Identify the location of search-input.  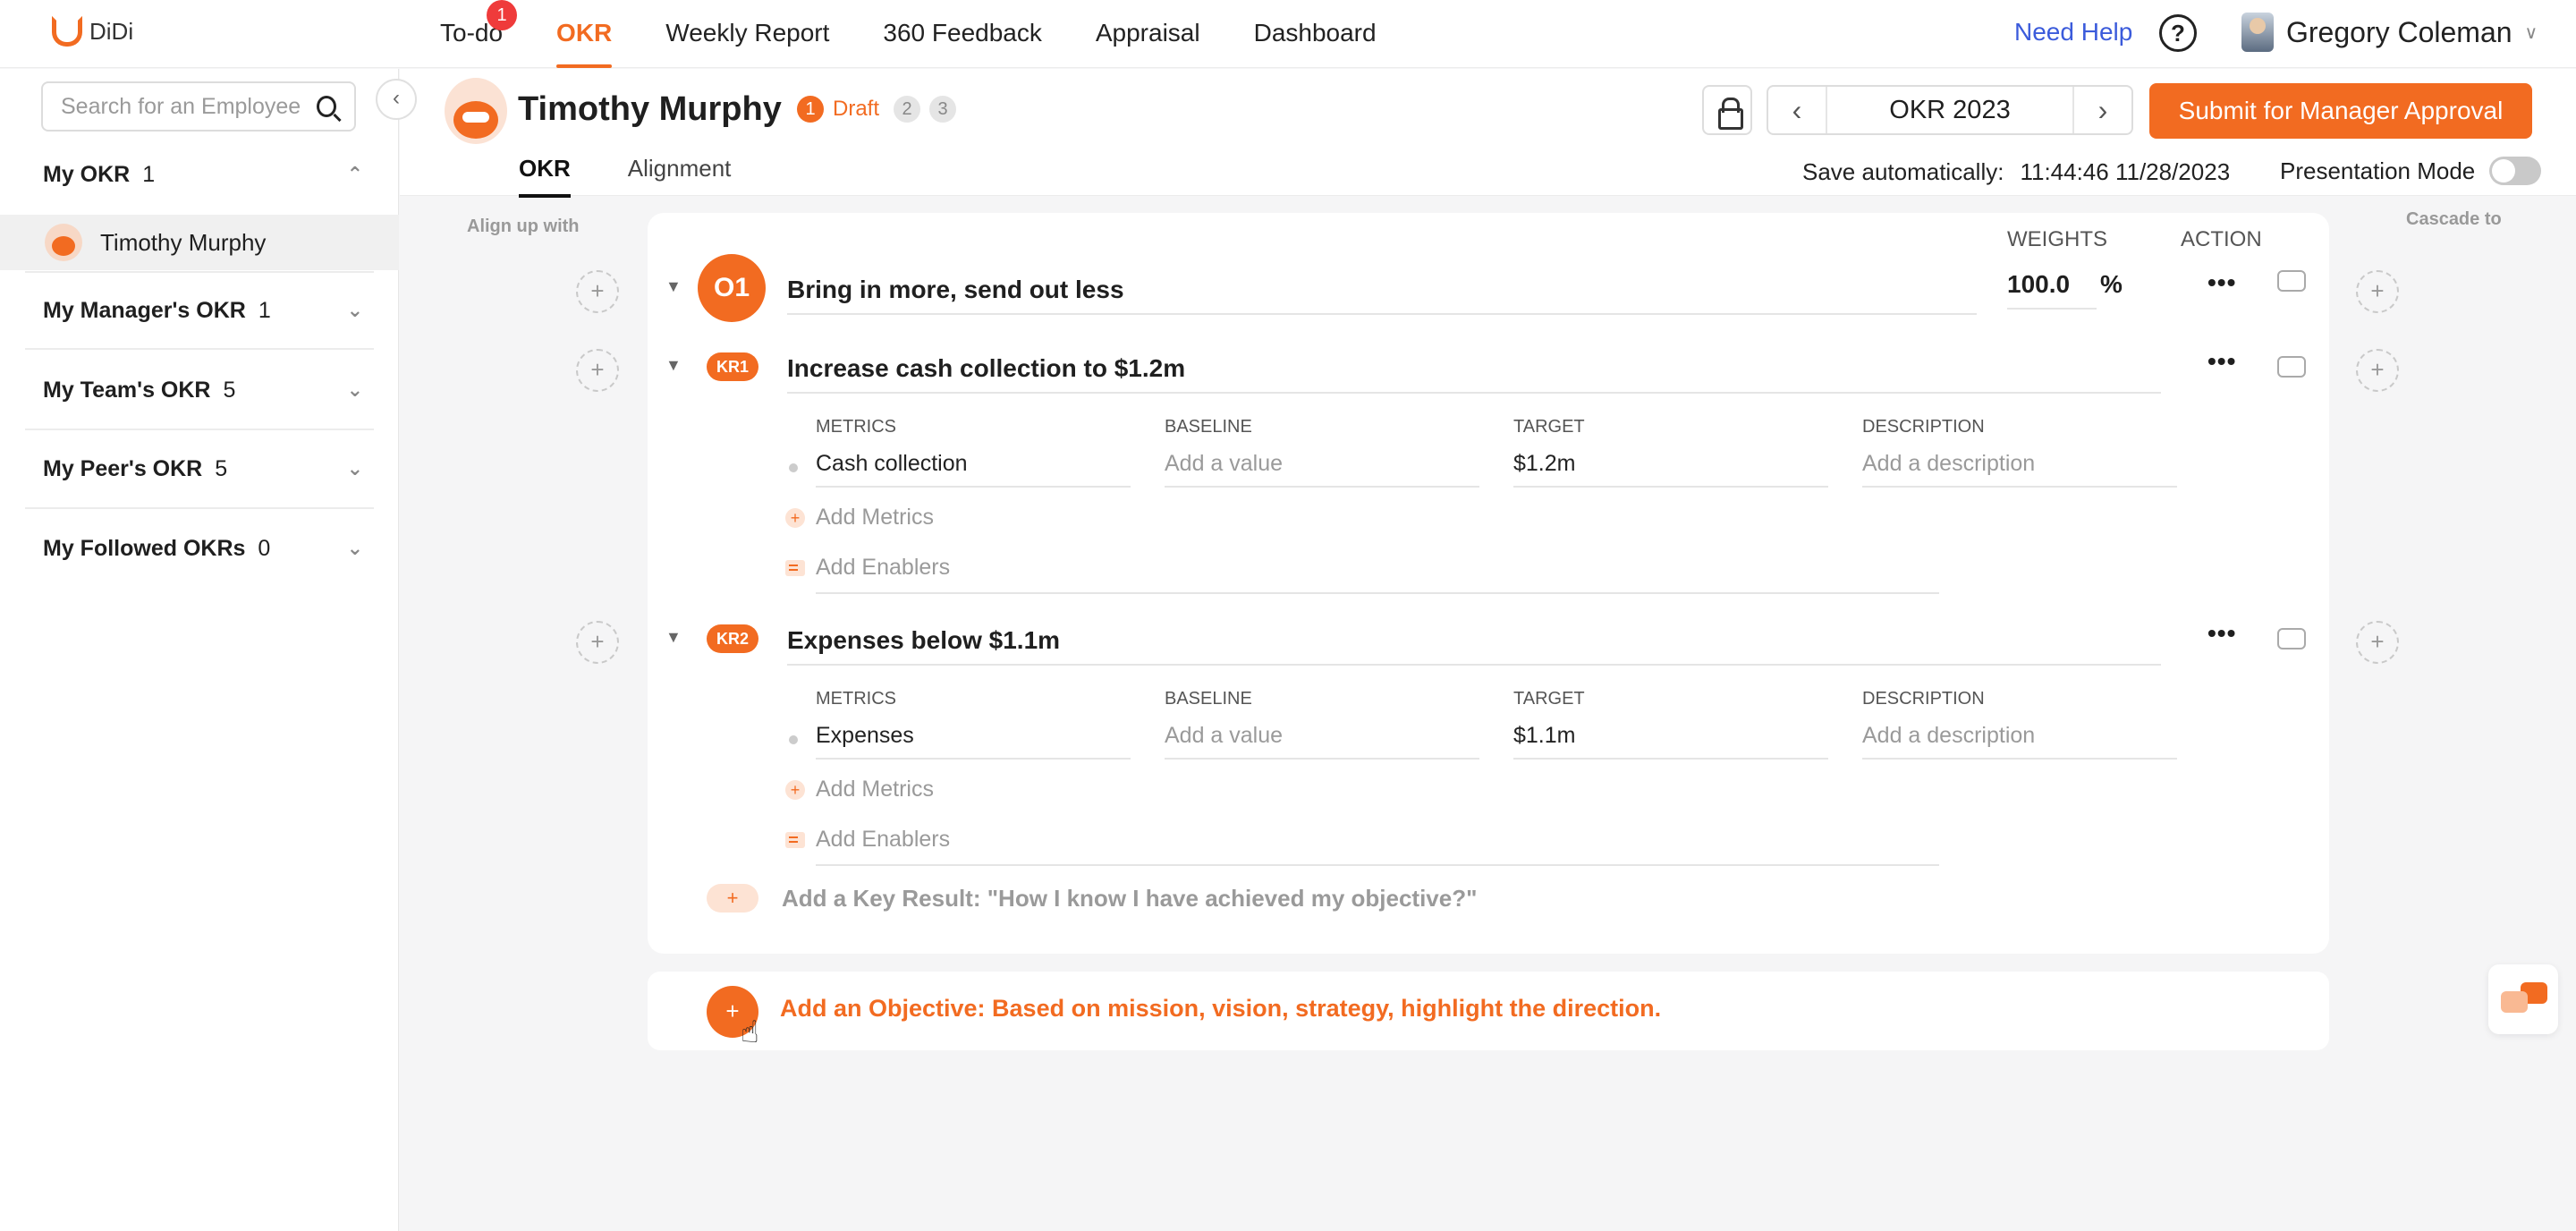
(186, 106).